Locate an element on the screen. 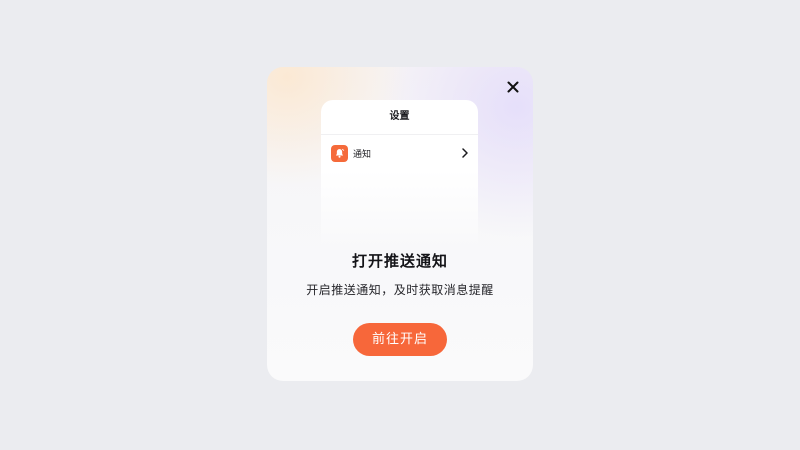 The width and height of the screenshot is (800, 450). close-icon is located at coordinates (513, 87).